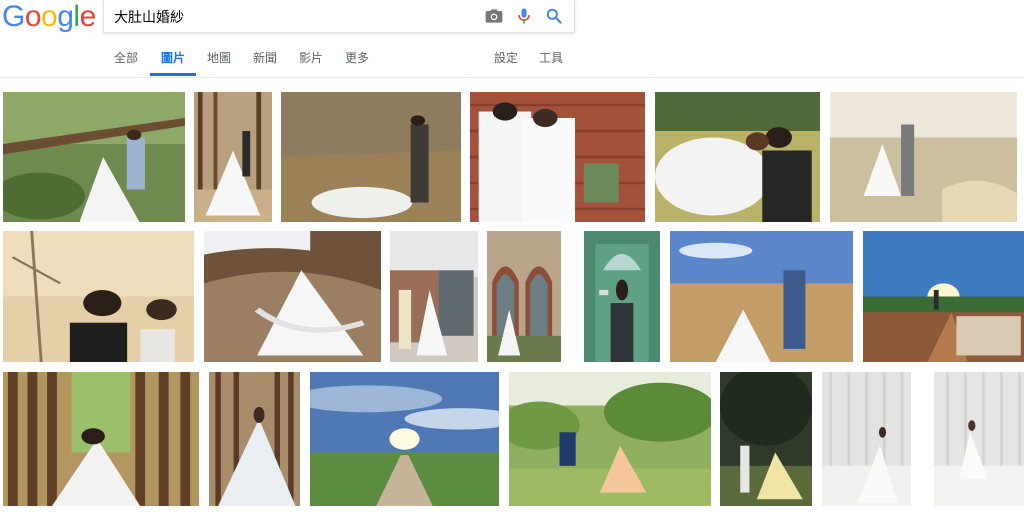  Describe the element at coordinates (524, 16) in the screenshot. I see `microphone-icon` at that location.